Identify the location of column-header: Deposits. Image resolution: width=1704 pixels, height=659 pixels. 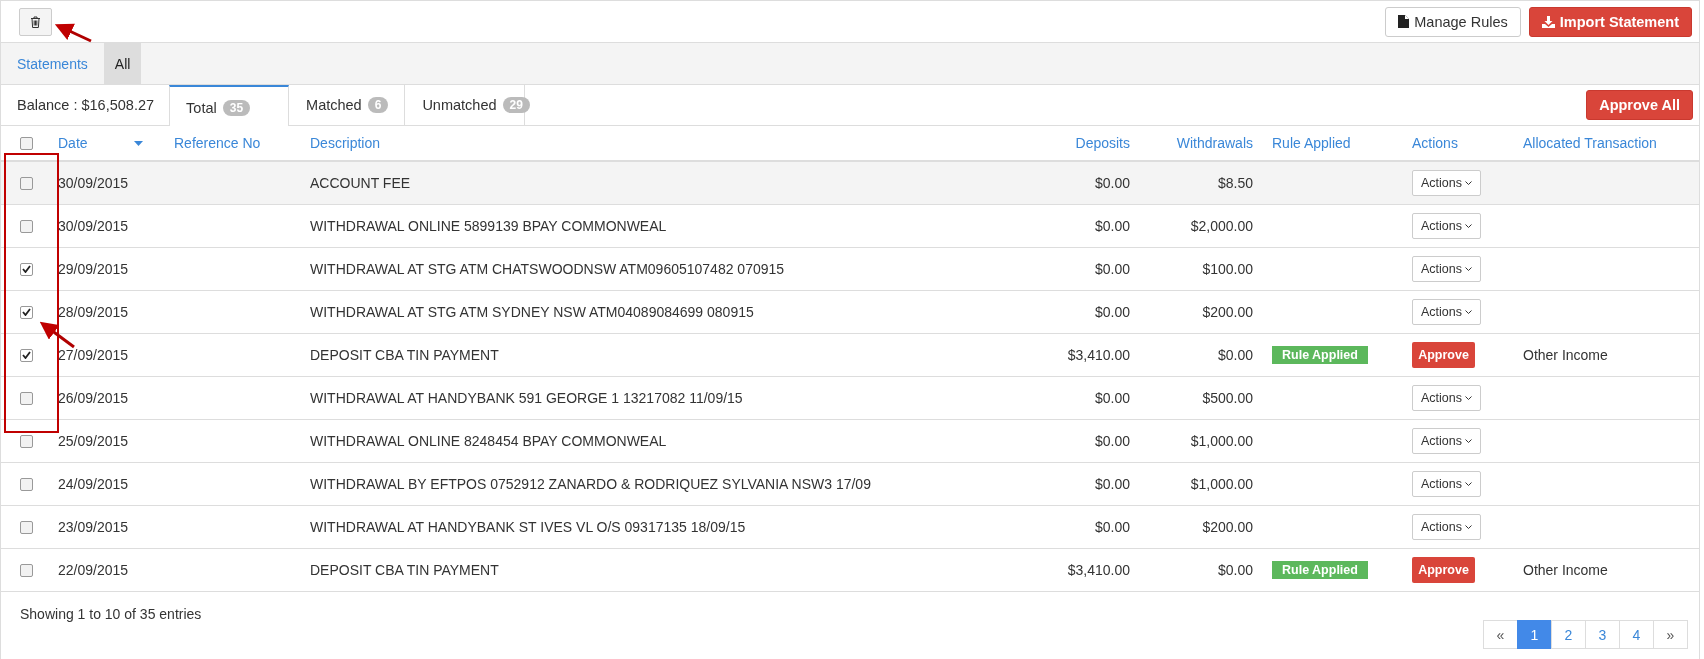
(1102, 143).